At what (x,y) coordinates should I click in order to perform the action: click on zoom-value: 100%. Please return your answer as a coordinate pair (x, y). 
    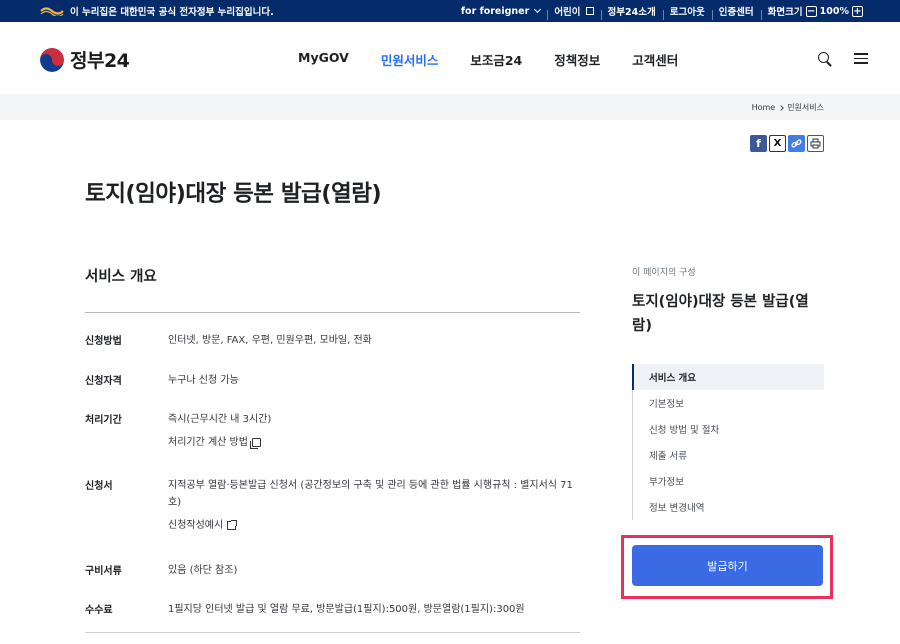
    Looking at the image, I should click on (834, 11).